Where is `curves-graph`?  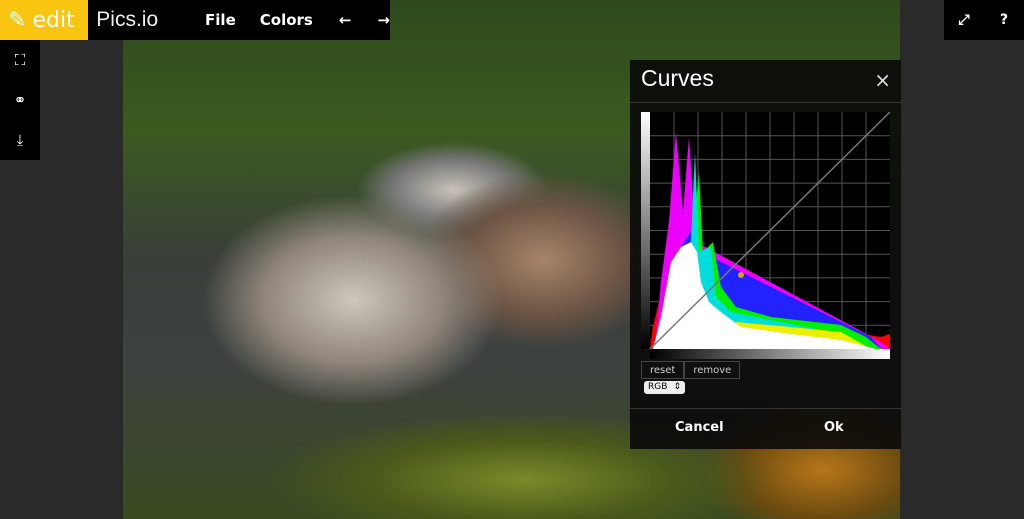 curves-graph is located at coordinates (765, 235).